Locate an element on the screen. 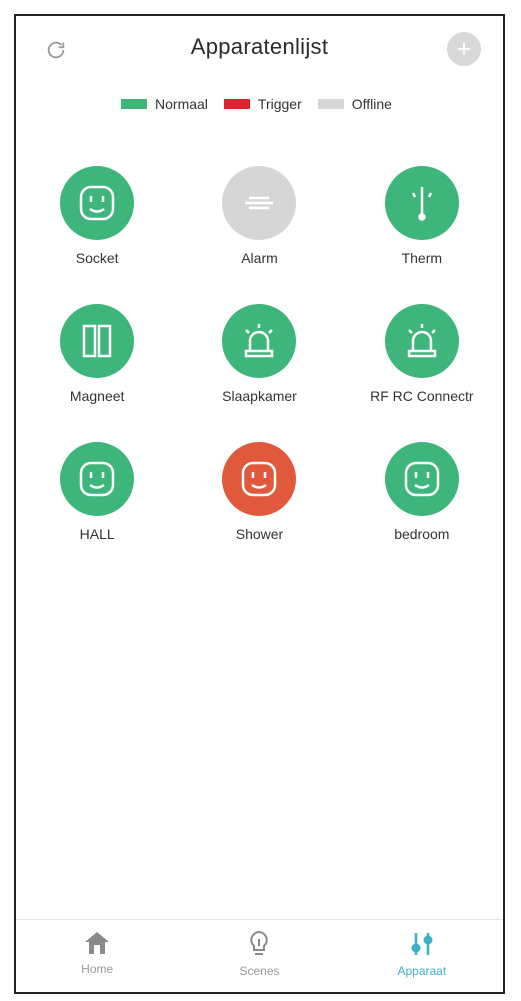  device-tile: Therm is located at coordinates (422, 218).